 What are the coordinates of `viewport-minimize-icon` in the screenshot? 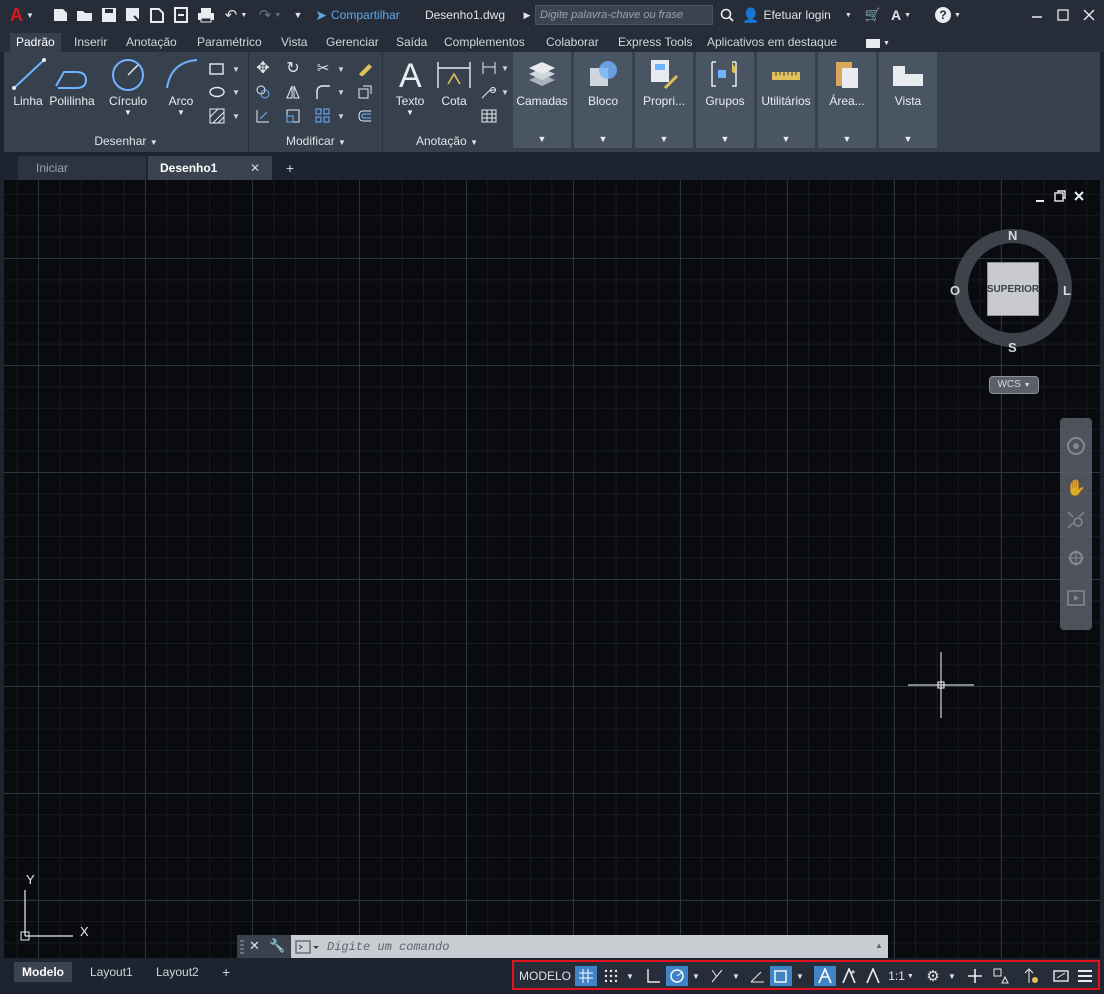 It's located at (1040, 197).